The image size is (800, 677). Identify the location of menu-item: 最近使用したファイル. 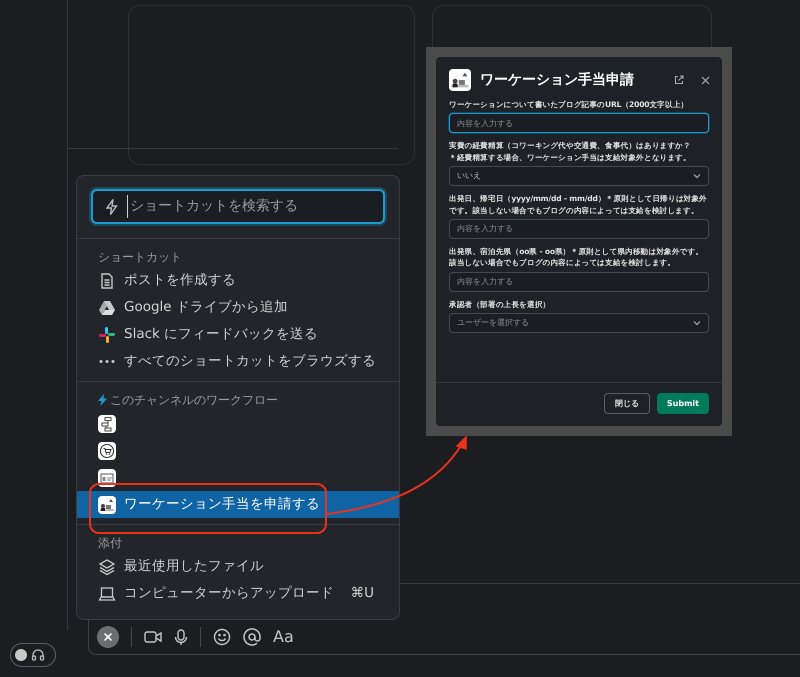
(238, 566).